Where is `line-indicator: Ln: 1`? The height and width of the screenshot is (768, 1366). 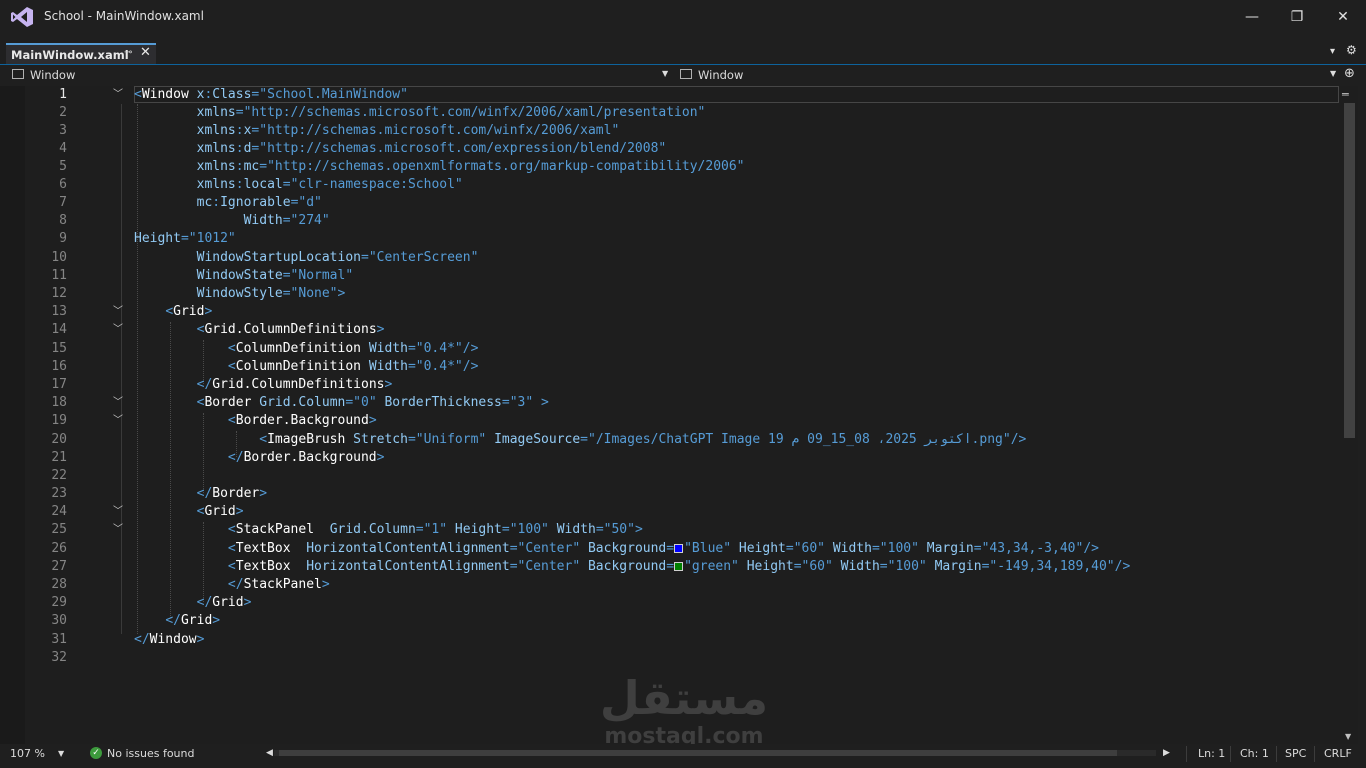
line-indicator: Ln: 1 is located at coordinates (1211, 753).